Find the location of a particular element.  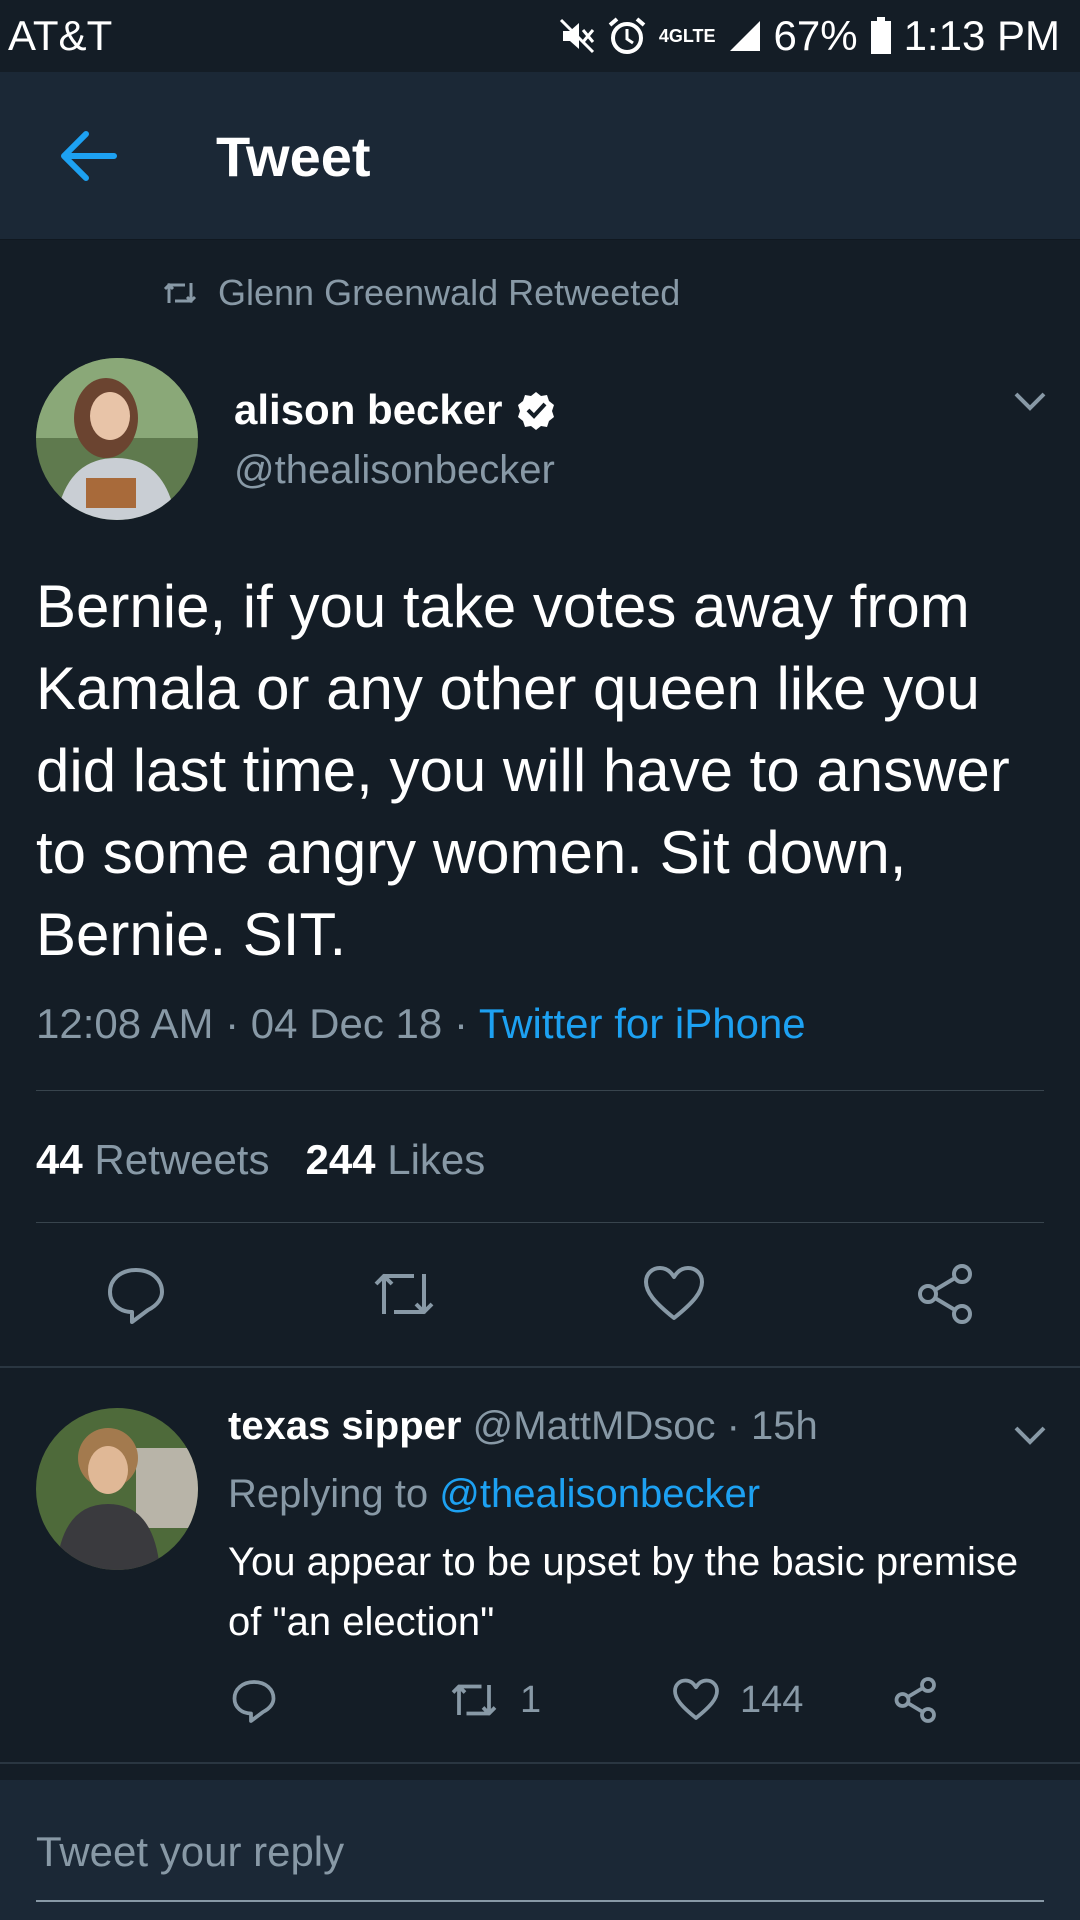

reply-retweet-count: 1 is located at coordinates (531, 1699).